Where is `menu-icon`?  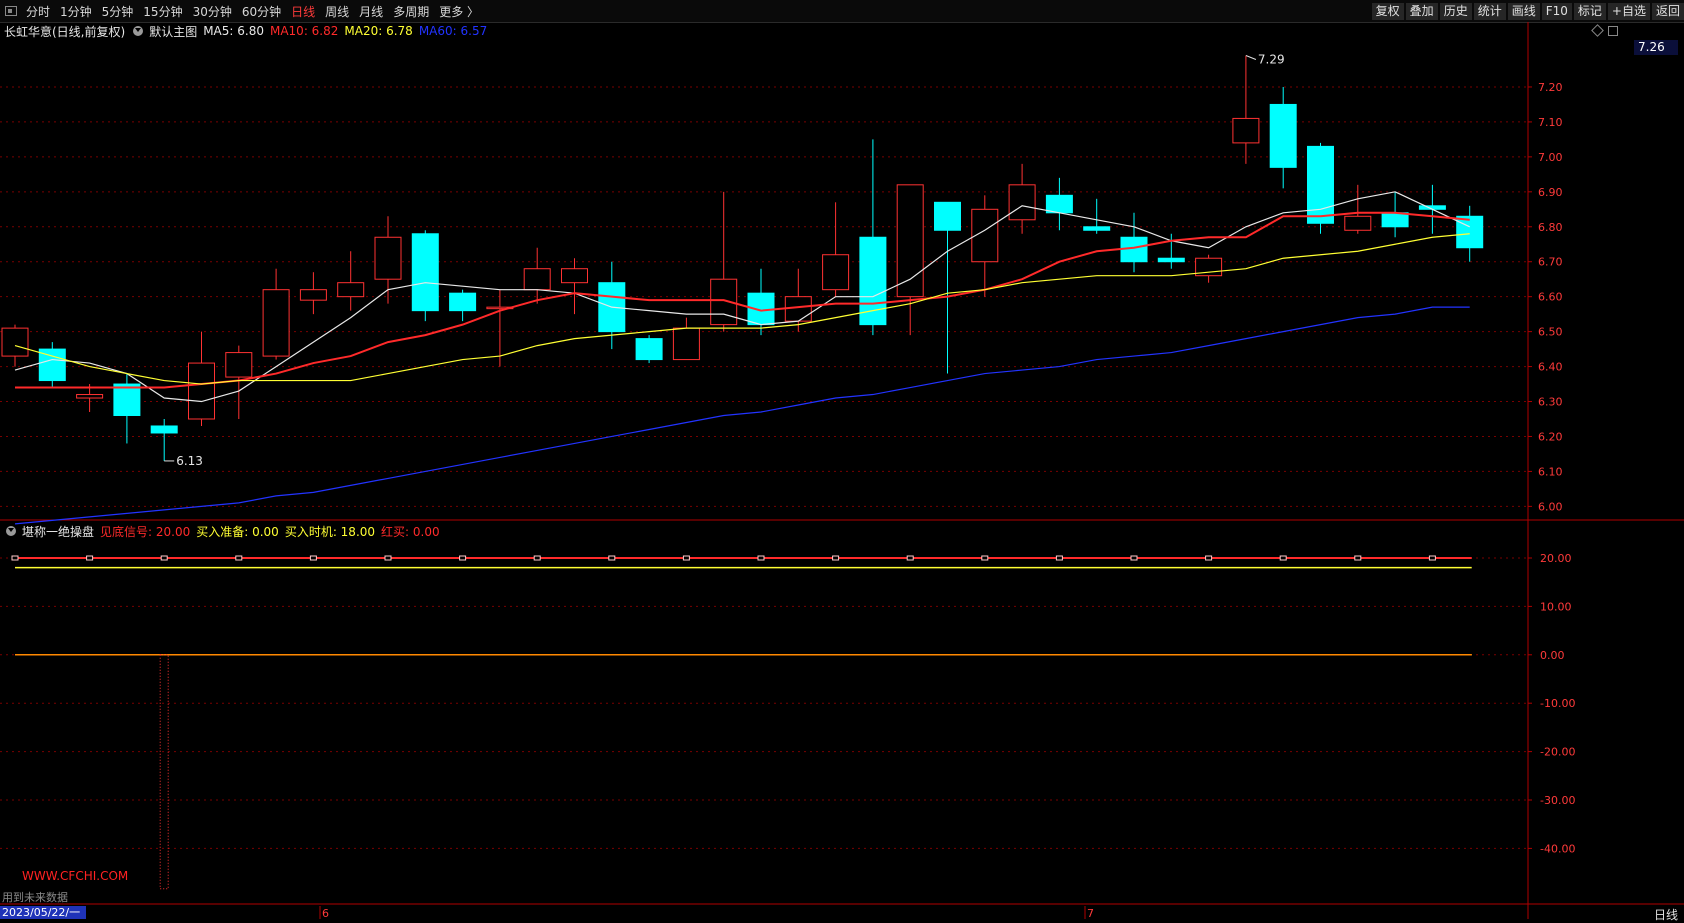 menu-icon is located at coordinates (11, 11).